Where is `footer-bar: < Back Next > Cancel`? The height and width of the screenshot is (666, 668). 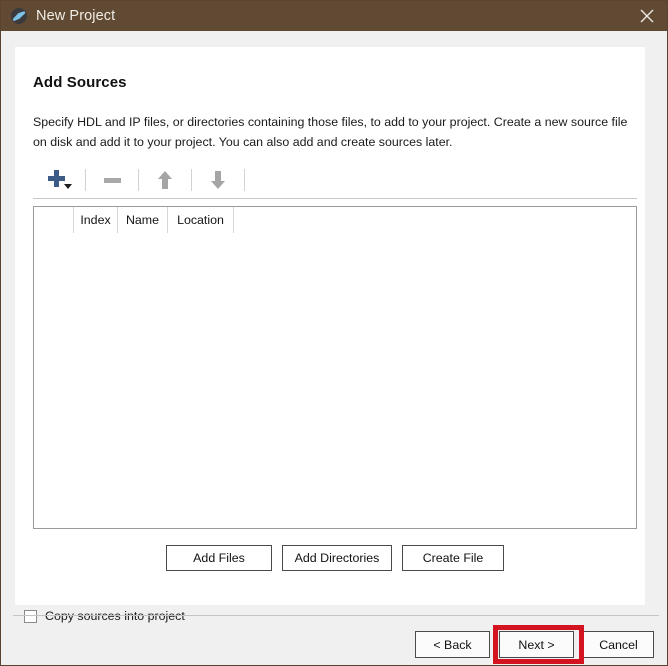 footer-bar: < Back Next > Cancel is located at coordinates (334, 644).